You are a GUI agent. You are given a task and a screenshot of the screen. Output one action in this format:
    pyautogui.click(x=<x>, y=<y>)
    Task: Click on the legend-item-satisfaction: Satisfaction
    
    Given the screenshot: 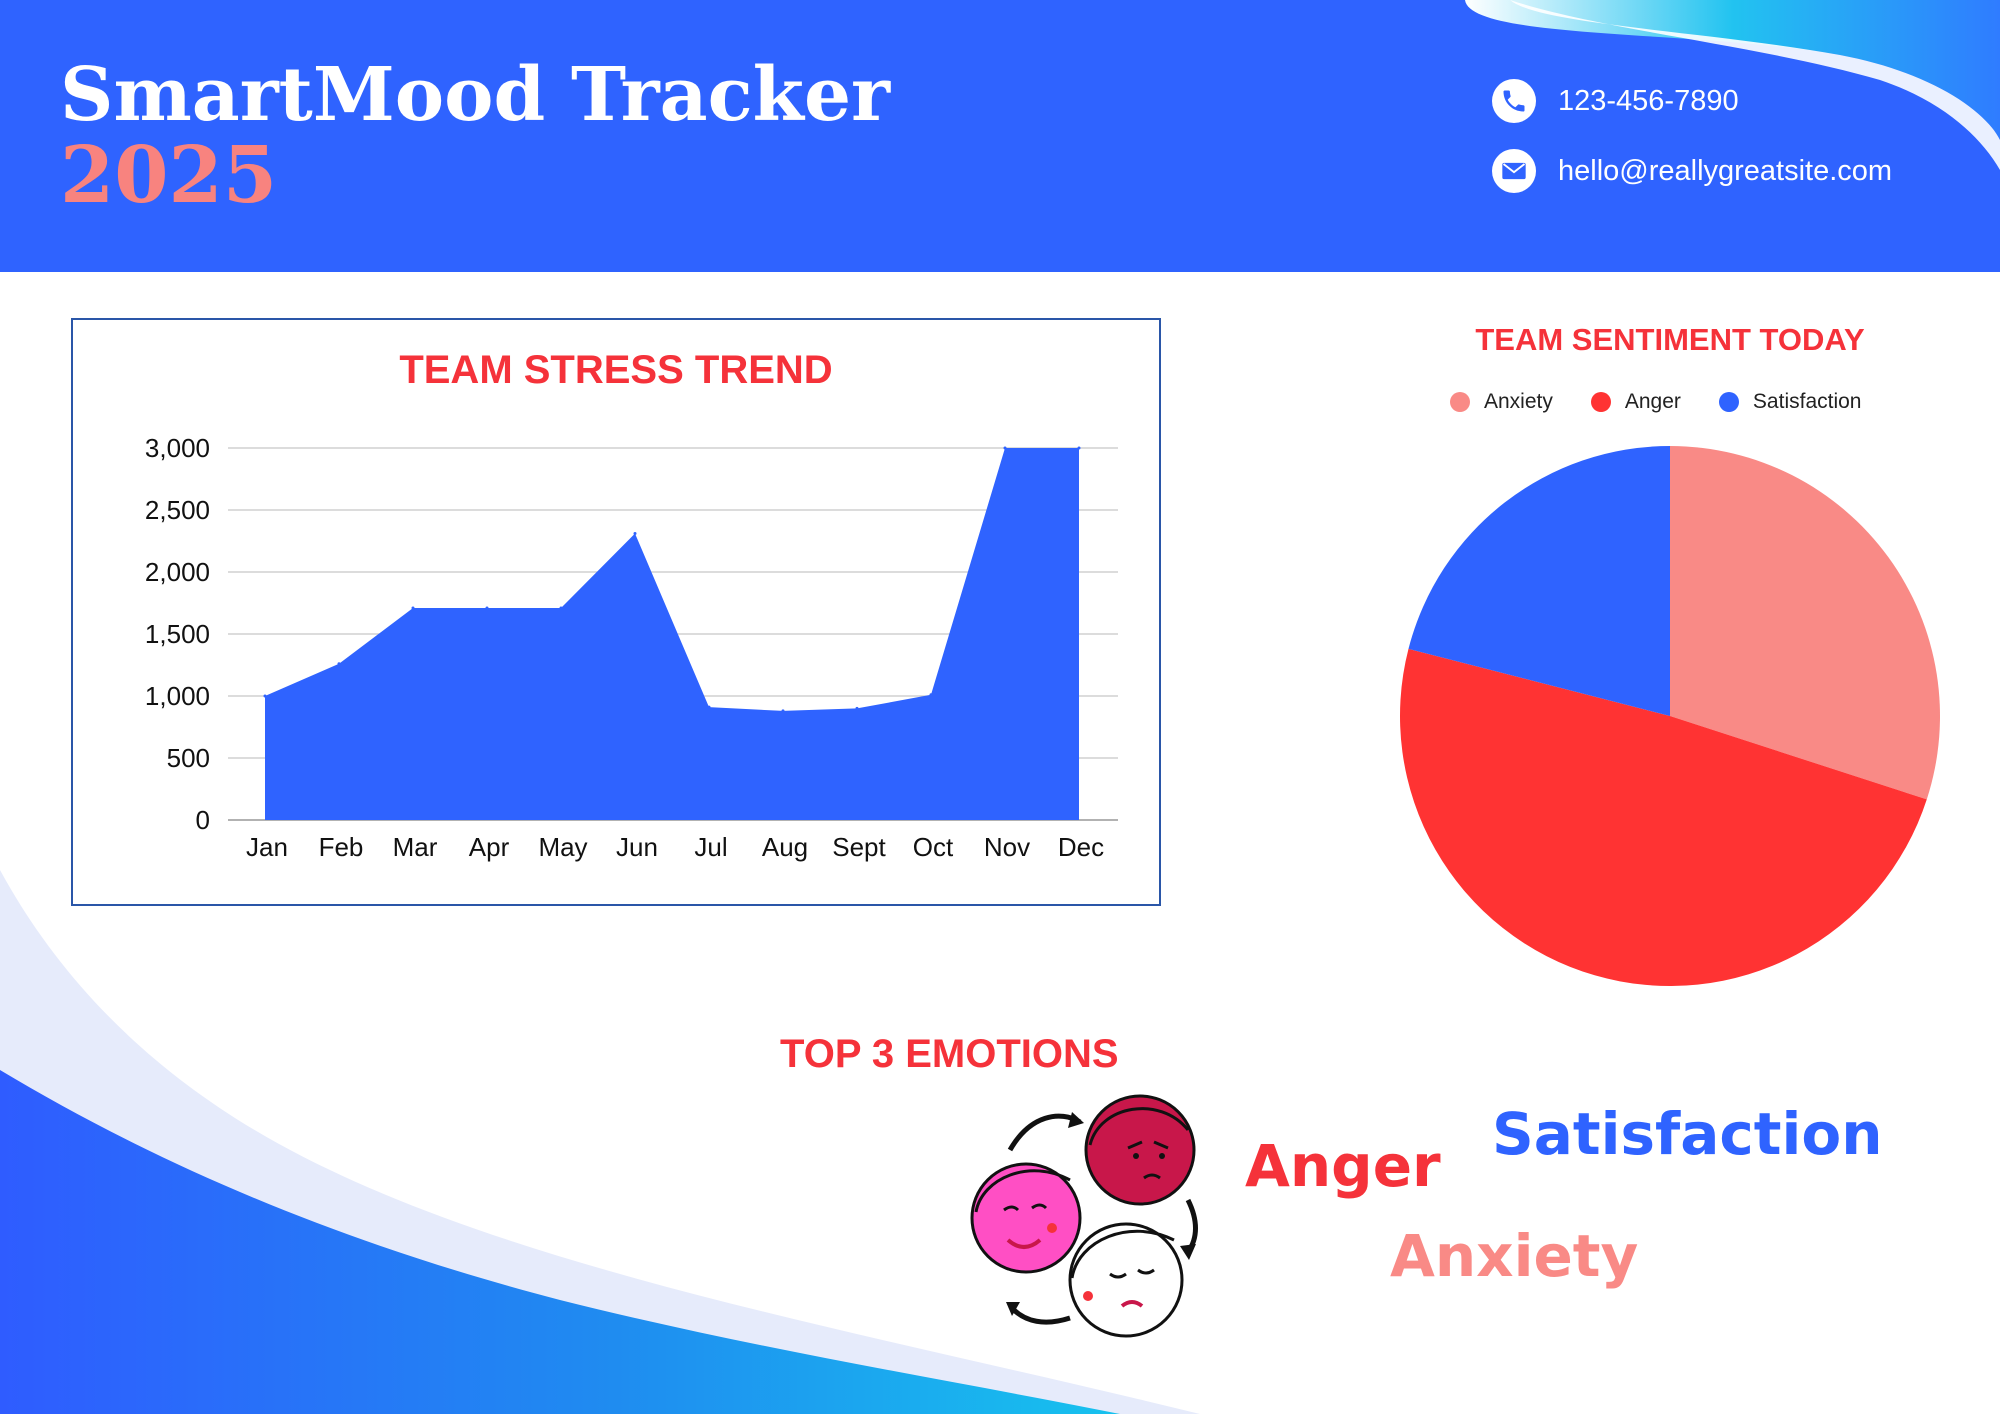 What is the action you would take?
    pyautogui.click(x=1790, y=402)
    